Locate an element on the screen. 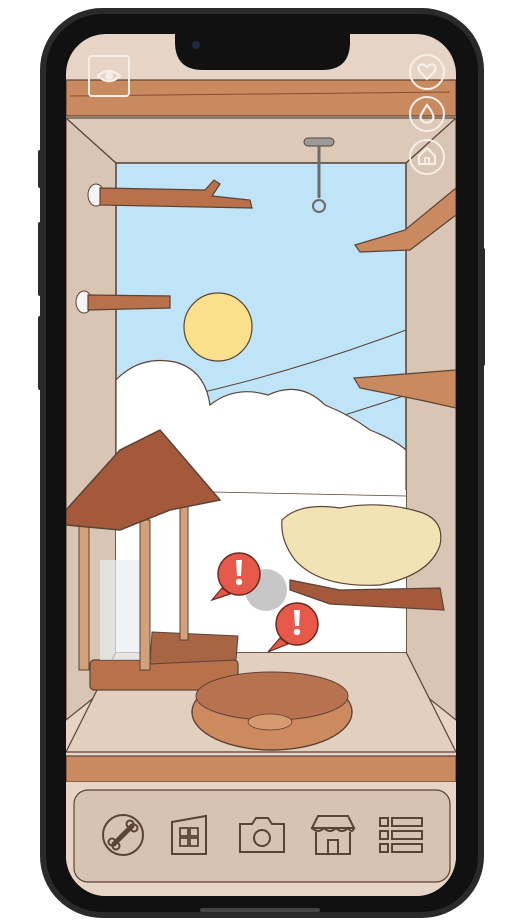  shop-icon is located at coordinates (333, 838).